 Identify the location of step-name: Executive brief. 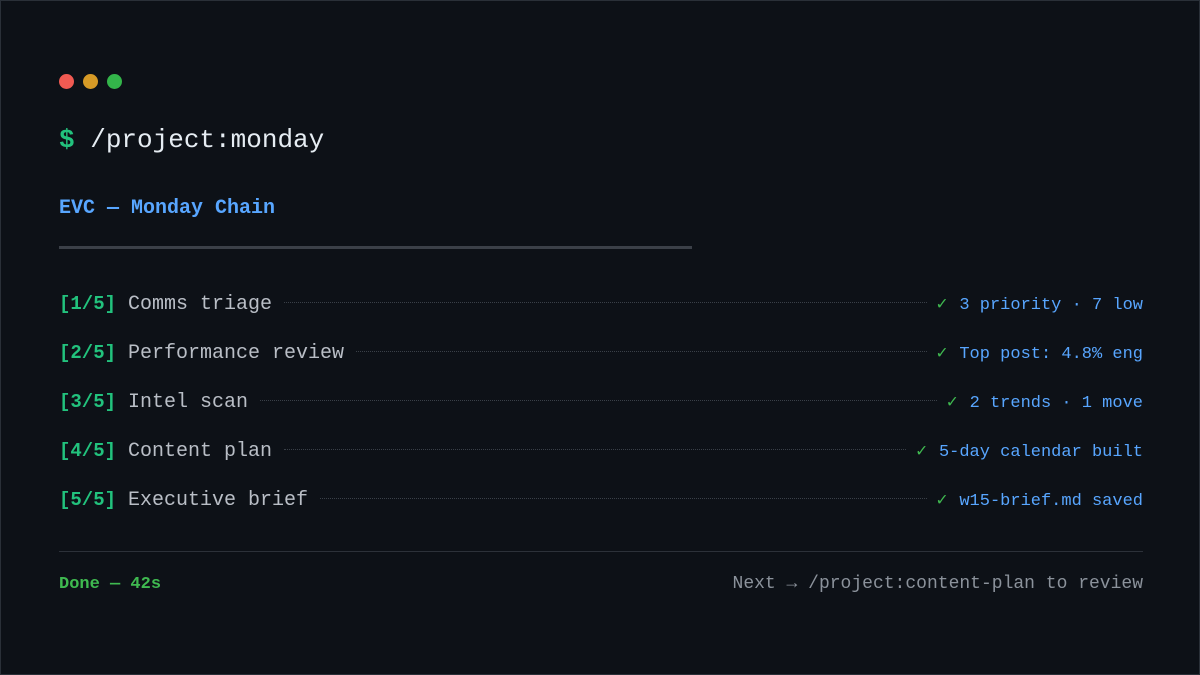
(218, 500).